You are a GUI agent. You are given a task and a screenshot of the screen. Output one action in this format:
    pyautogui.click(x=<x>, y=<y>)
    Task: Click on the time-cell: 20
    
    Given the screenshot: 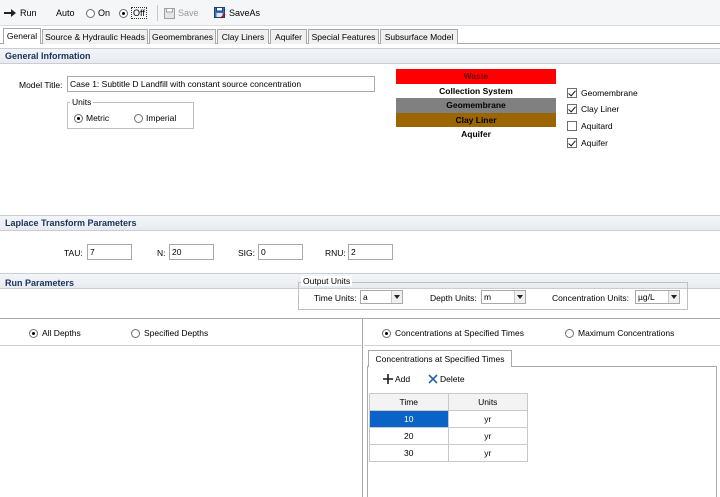 What is the action you would take?
    pyautogui.click(x=409, y=436)
    